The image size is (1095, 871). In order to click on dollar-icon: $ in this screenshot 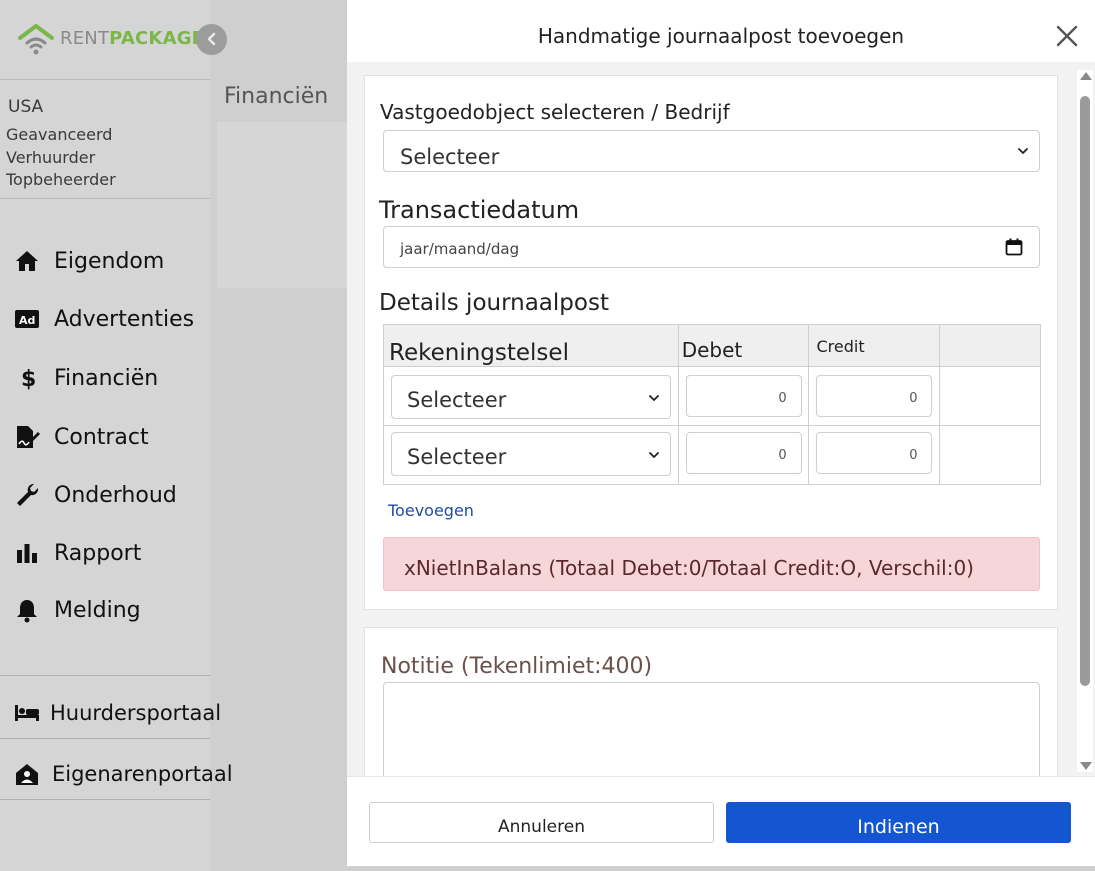, I will do `click(28, 379)`.